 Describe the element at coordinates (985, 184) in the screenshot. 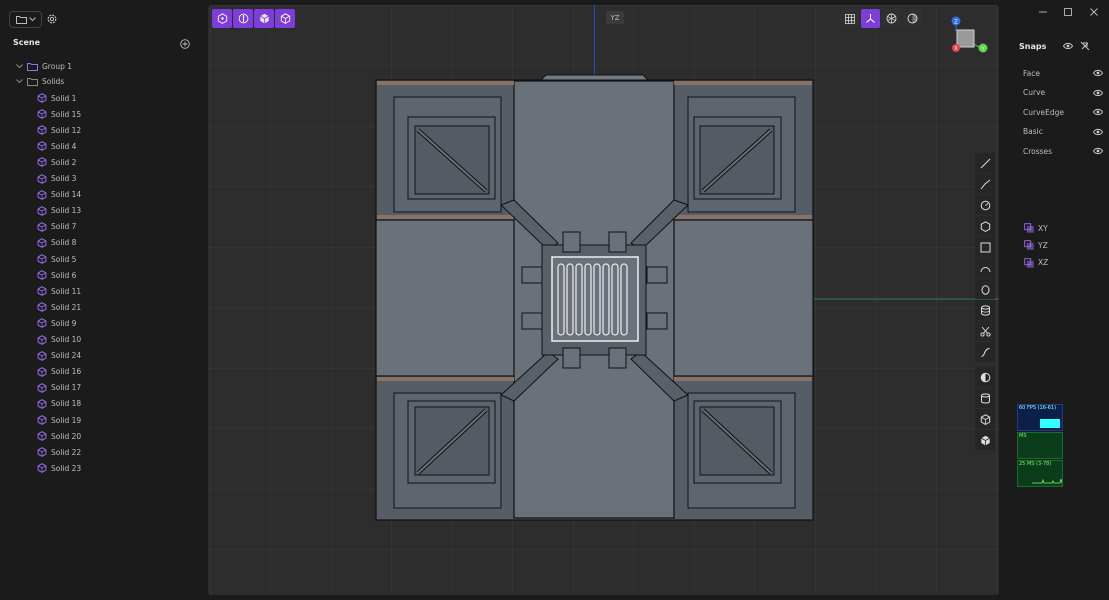

I see `polyline-tool-button` at that location.